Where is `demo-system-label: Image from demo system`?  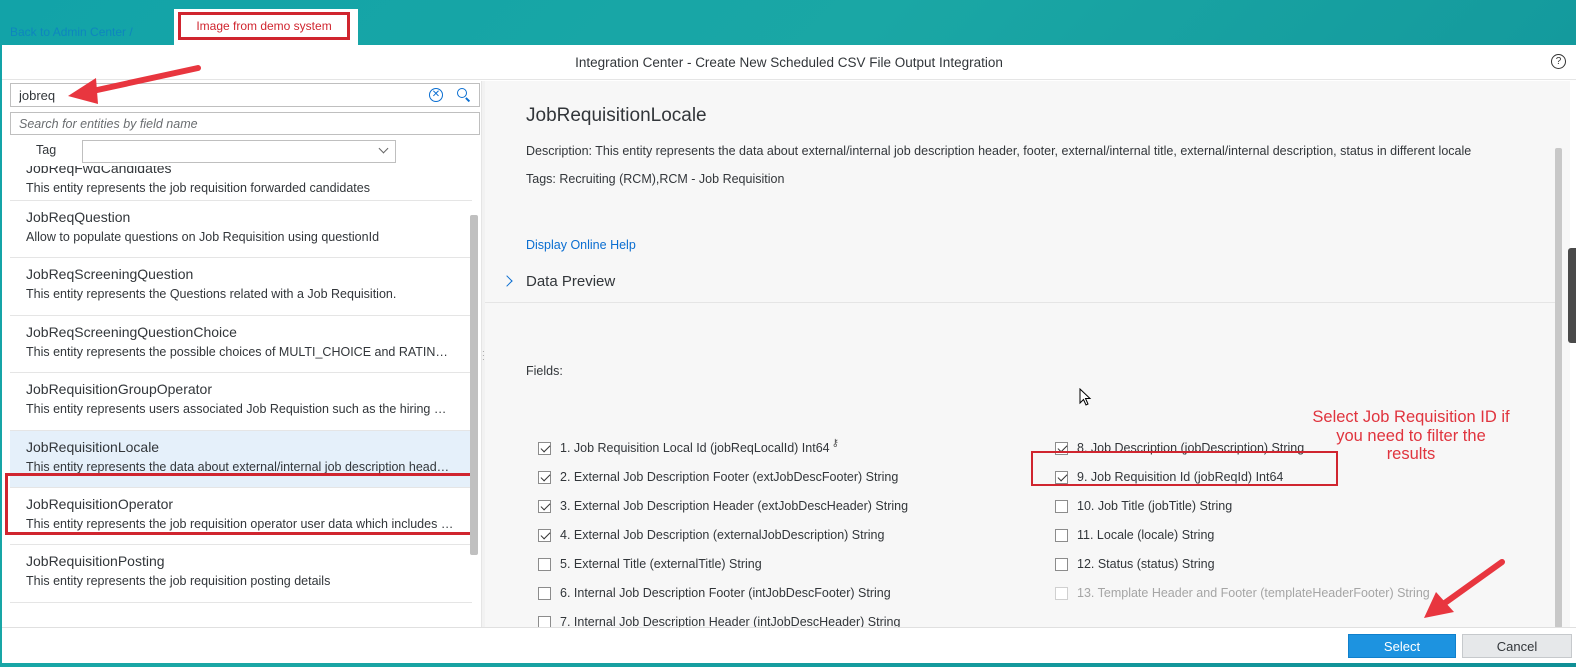
demo-system-label: Image from demo system is located at coordinates (264, 26).